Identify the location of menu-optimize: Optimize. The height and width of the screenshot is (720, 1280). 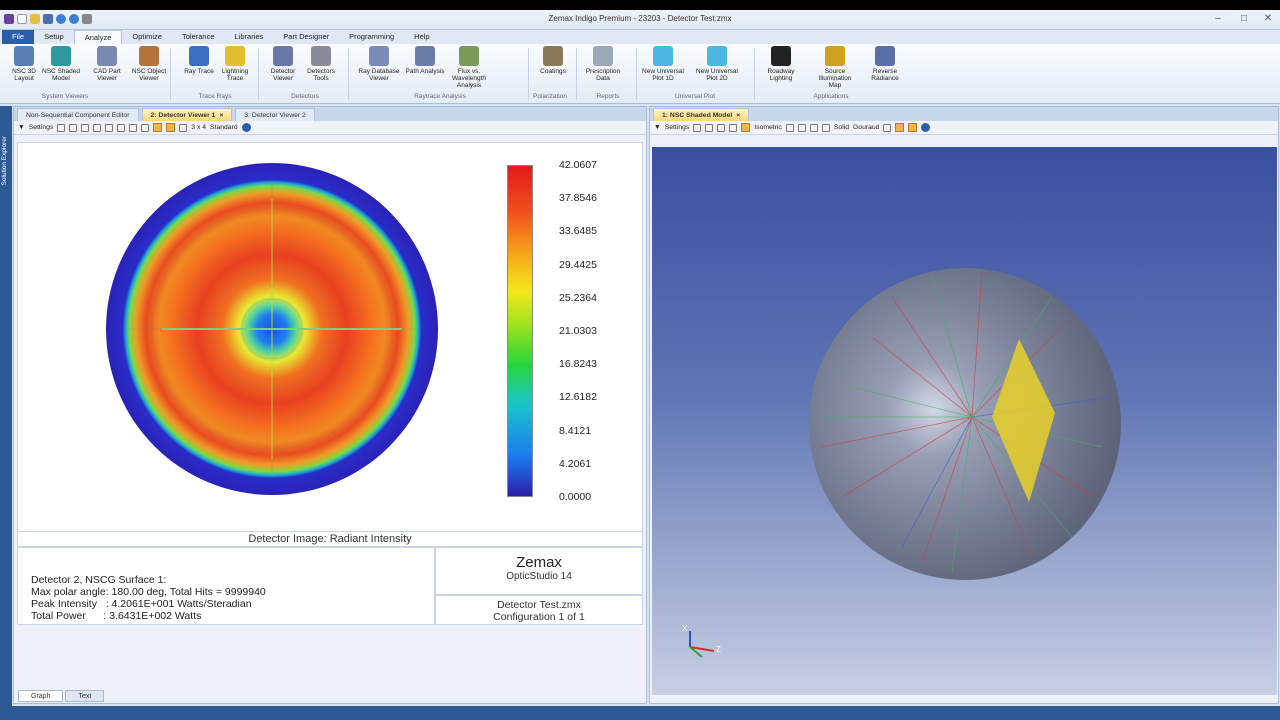
(147, 37).